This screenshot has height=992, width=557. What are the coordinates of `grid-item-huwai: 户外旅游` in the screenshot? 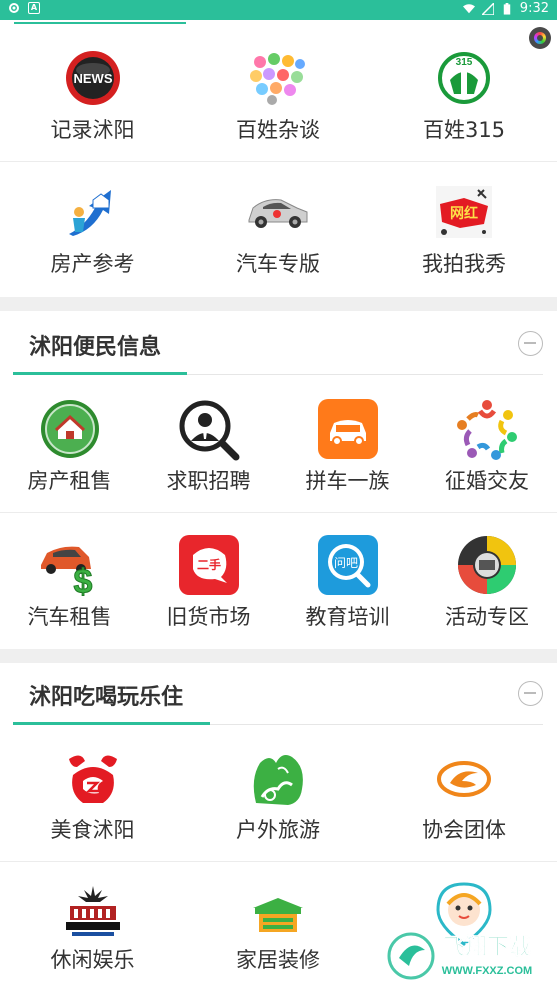 It's located at (278, 794).